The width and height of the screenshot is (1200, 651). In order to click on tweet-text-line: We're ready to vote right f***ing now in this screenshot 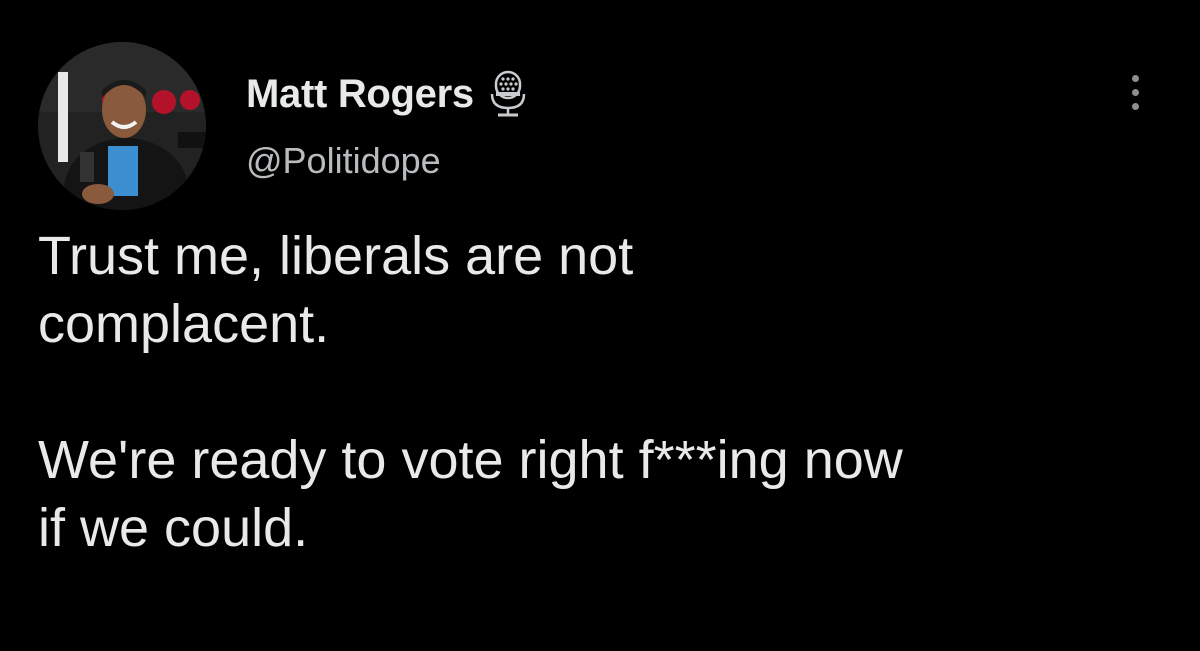, I will do `click(470, 460)`.